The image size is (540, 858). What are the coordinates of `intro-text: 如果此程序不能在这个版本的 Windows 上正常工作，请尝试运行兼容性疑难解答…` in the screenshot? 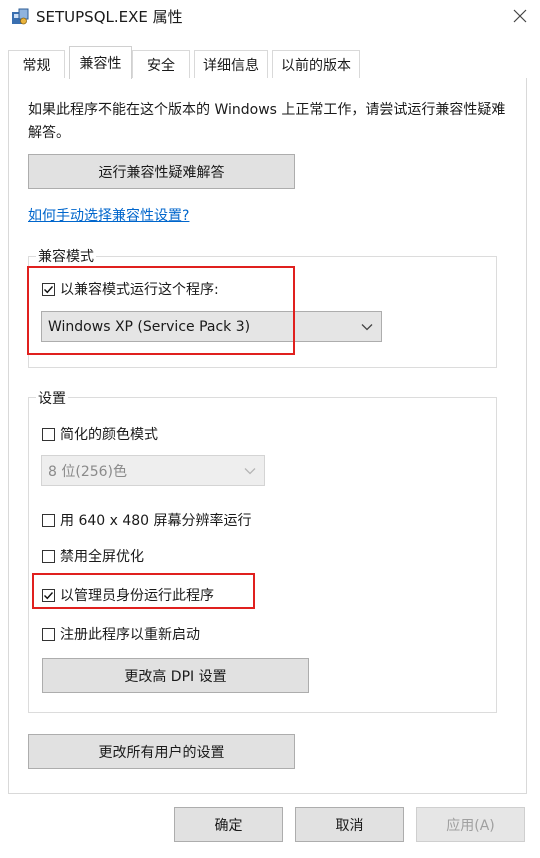 It's located at (267, 121).